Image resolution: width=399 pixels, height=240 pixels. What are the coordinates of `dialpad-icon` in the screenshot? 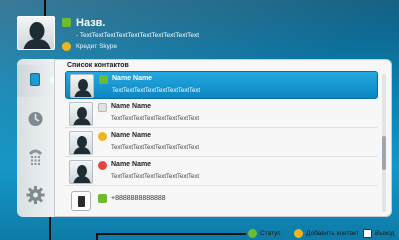 It's located at (35, 157).